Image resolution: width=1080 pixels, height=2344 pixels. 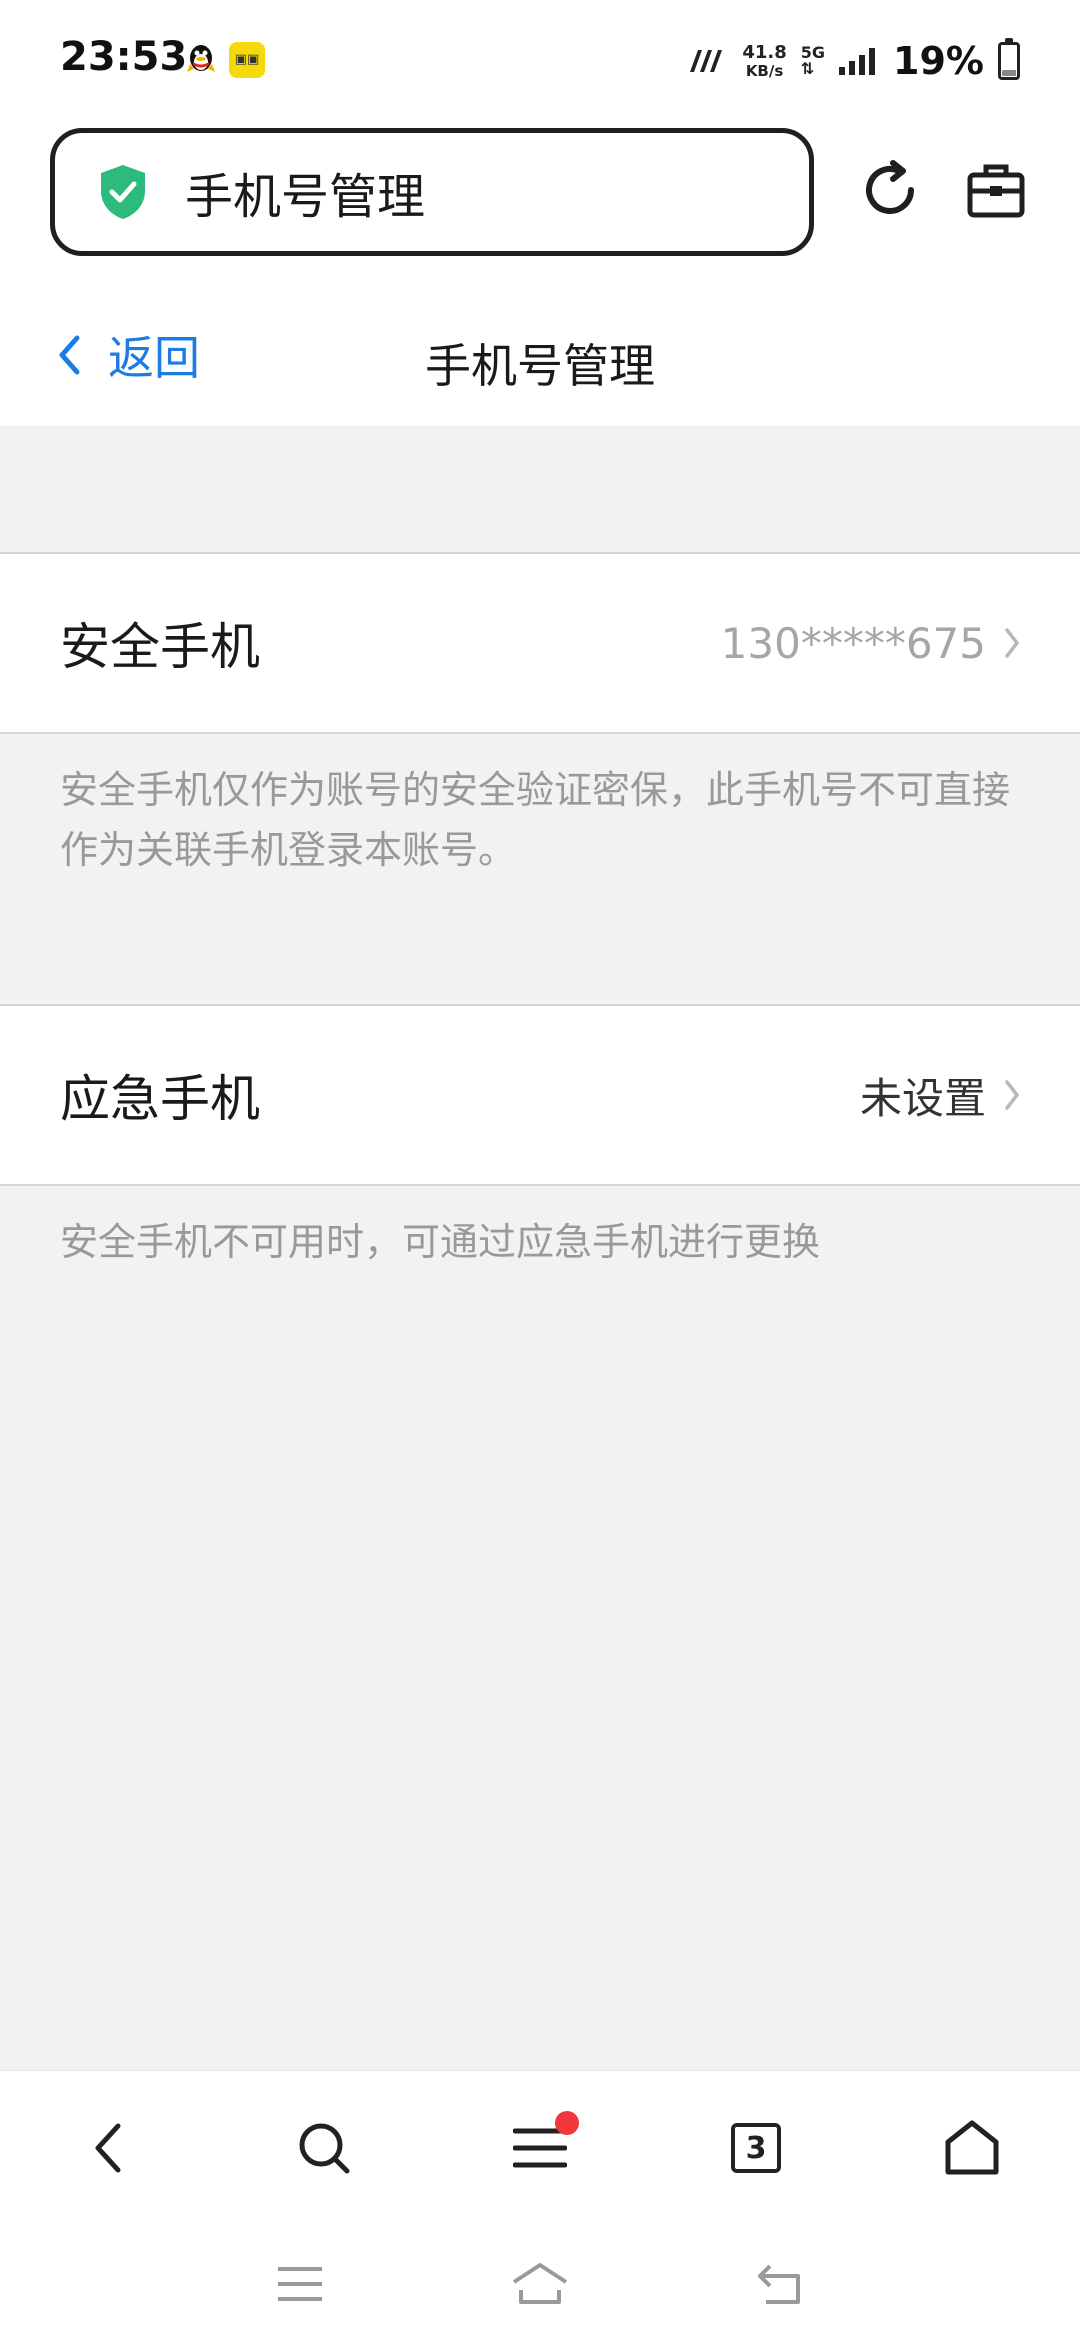 I want to click on recents-icon, so click(x=300, y=2284).